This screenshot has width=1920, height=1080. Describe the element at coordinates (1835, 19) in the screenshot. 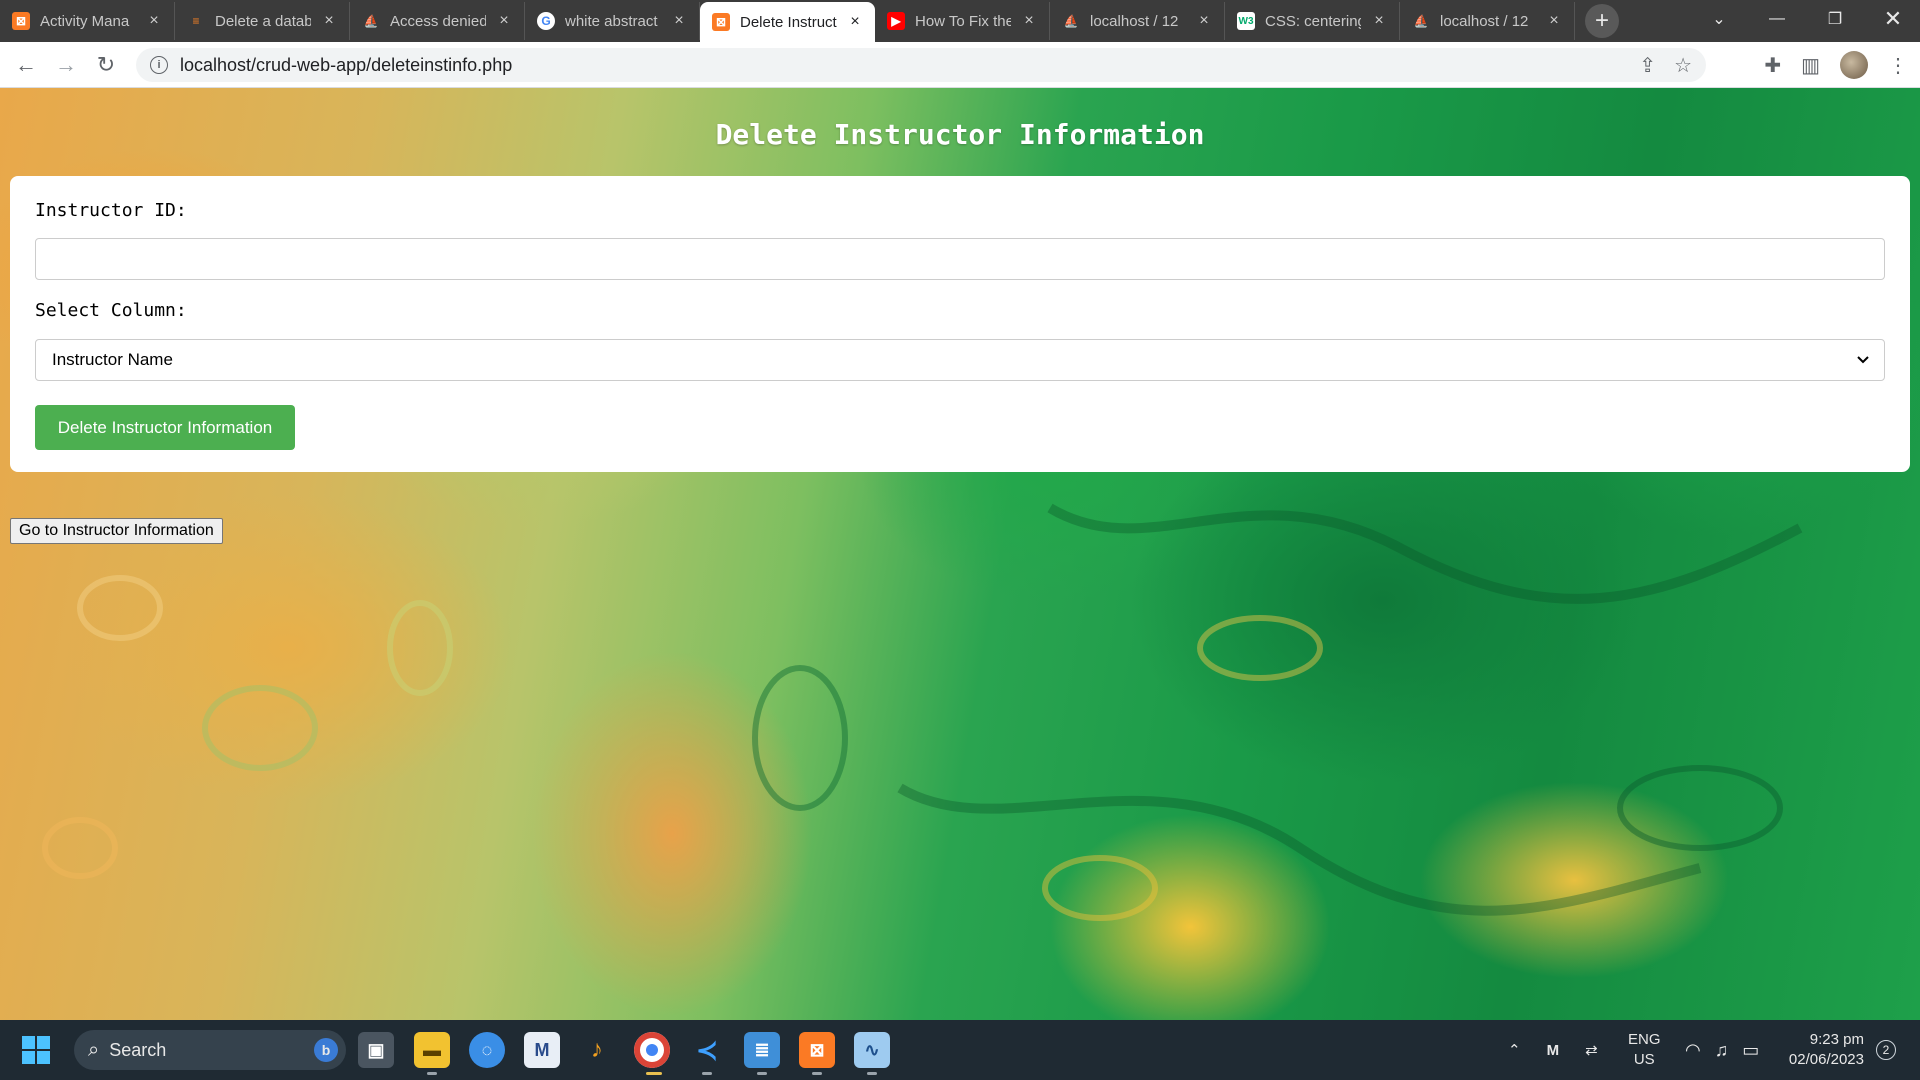

I see `restore-icon: ❐` at that location.